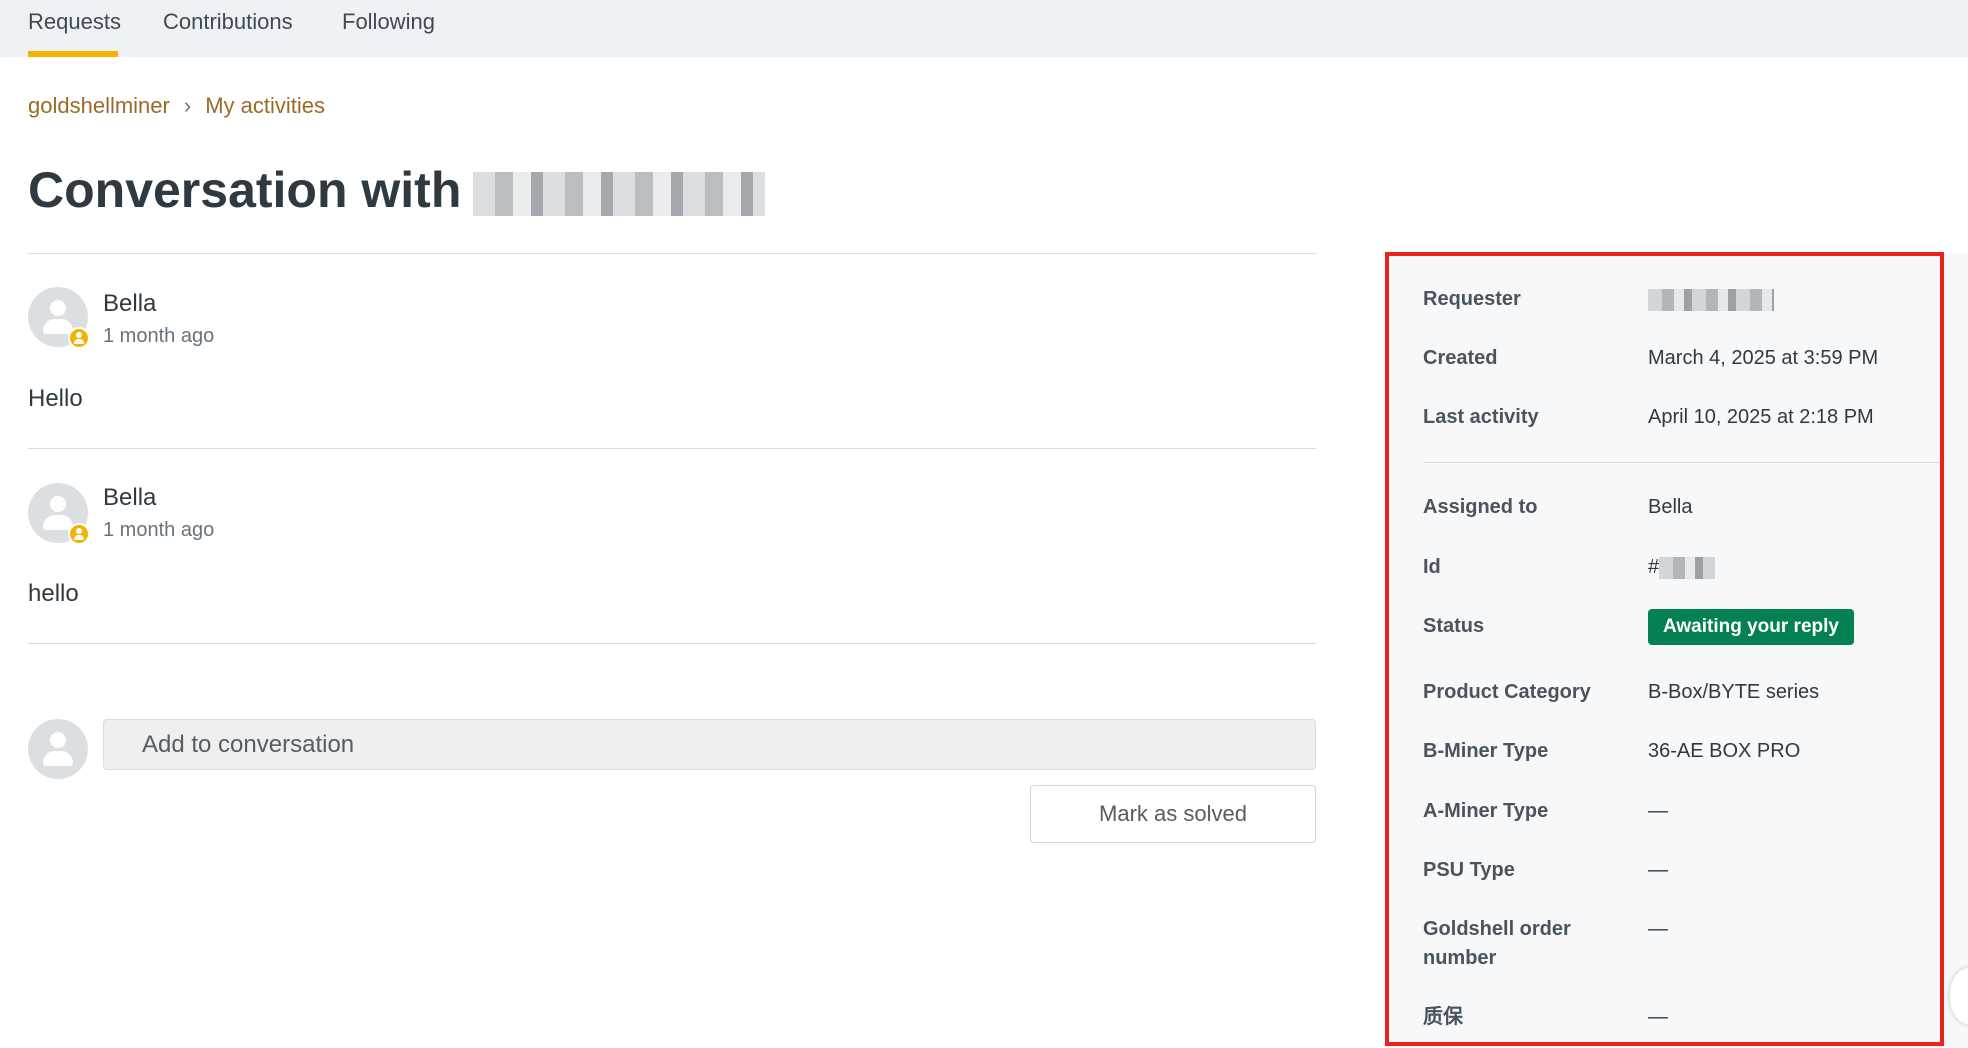 Image resolution: width=1968 pixels, height=1048 pixels. What do you see at coordinates (99, 106) in the screenshot?
I see `breadcrumb-link-goldshellminer: goldshellminer` at bounding box center [99, 106].